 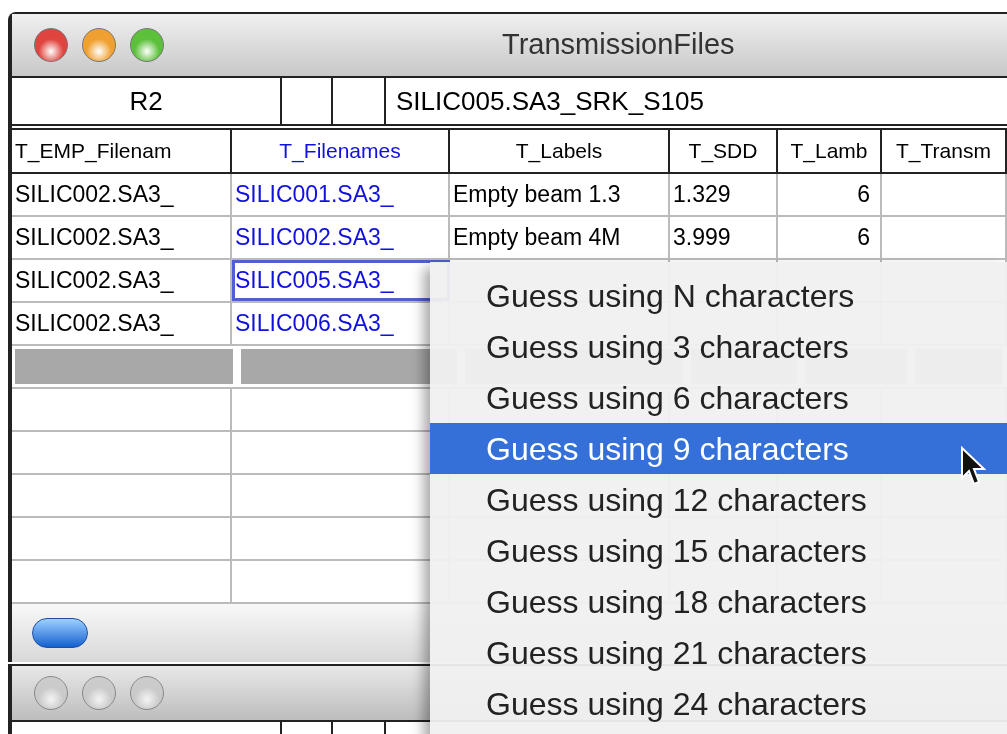 What do you see at coordinates (147, 101) in the screenshot?
I see `table-cell: R2` at bounding box center [147, 101].